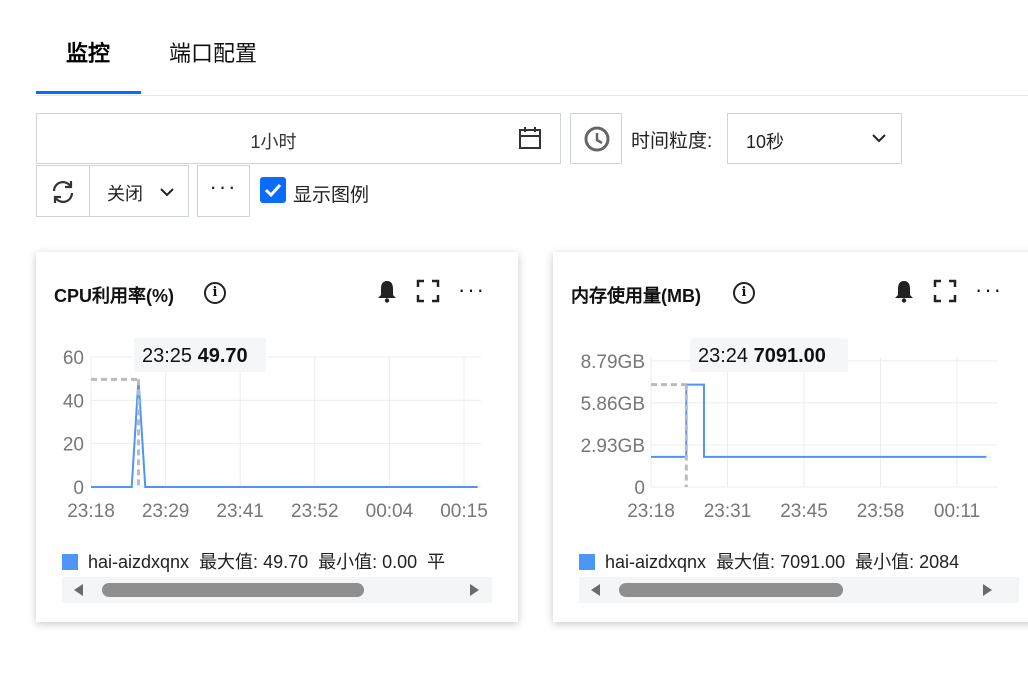 Image resolution: width=1028 pixels, height=686 pixels. What do you see at coordinates (532, 48) in the screenshot?
I see `tab-bar: 监控 端口配置` at bounding box center [532, 48].